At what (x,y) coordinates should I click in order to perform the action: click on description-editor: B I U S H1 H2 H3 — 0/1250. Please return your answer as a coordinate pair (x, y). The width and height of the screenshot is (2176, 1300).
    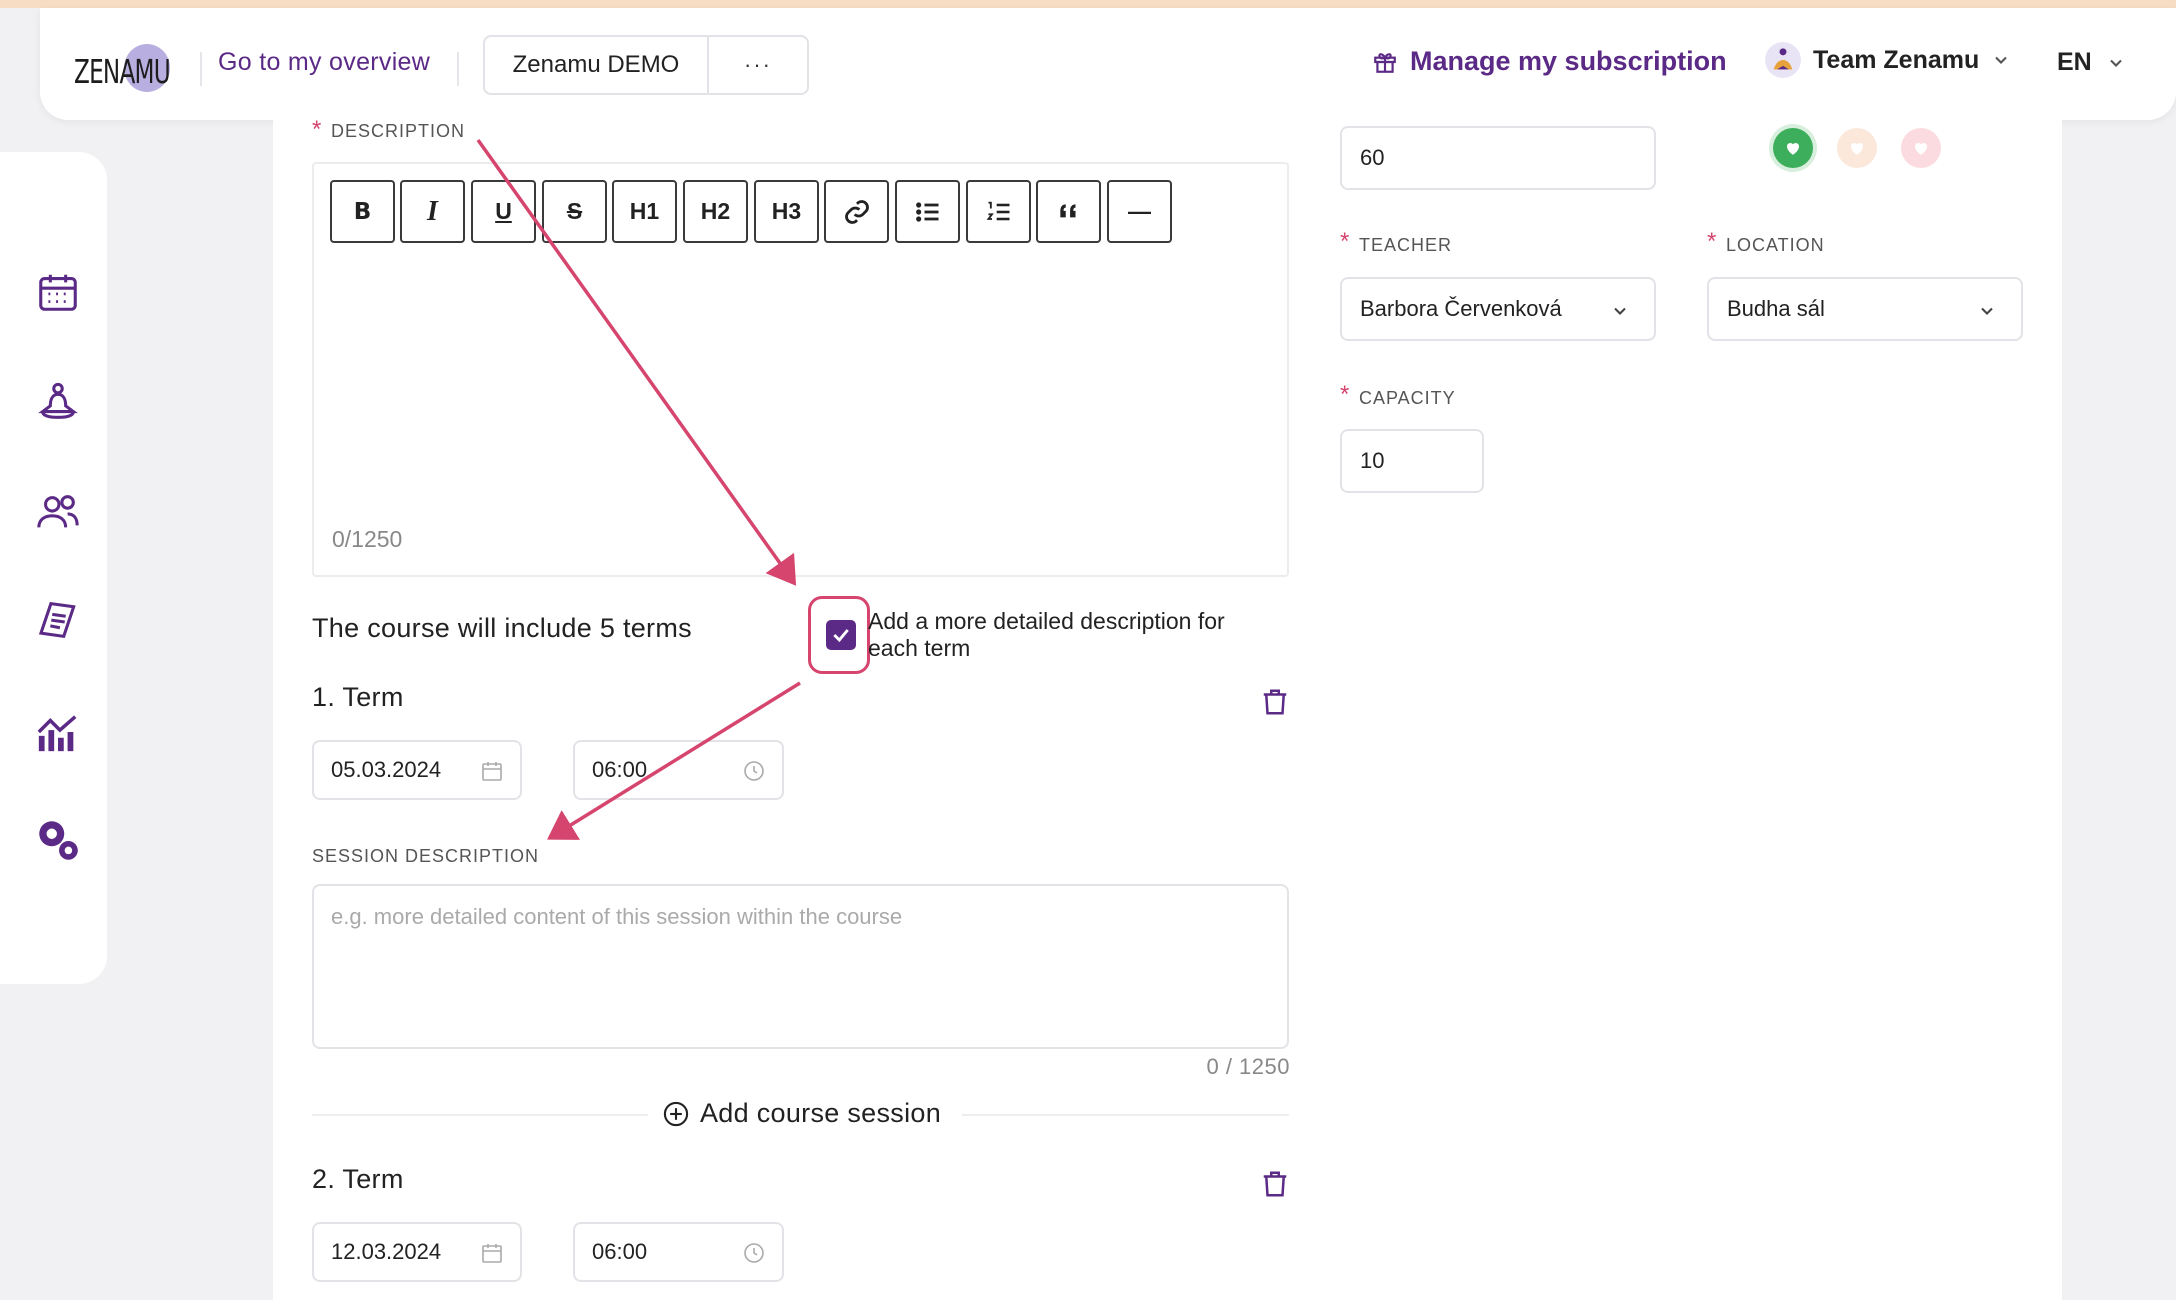
    Looking at the image, I should click on (800, 369).